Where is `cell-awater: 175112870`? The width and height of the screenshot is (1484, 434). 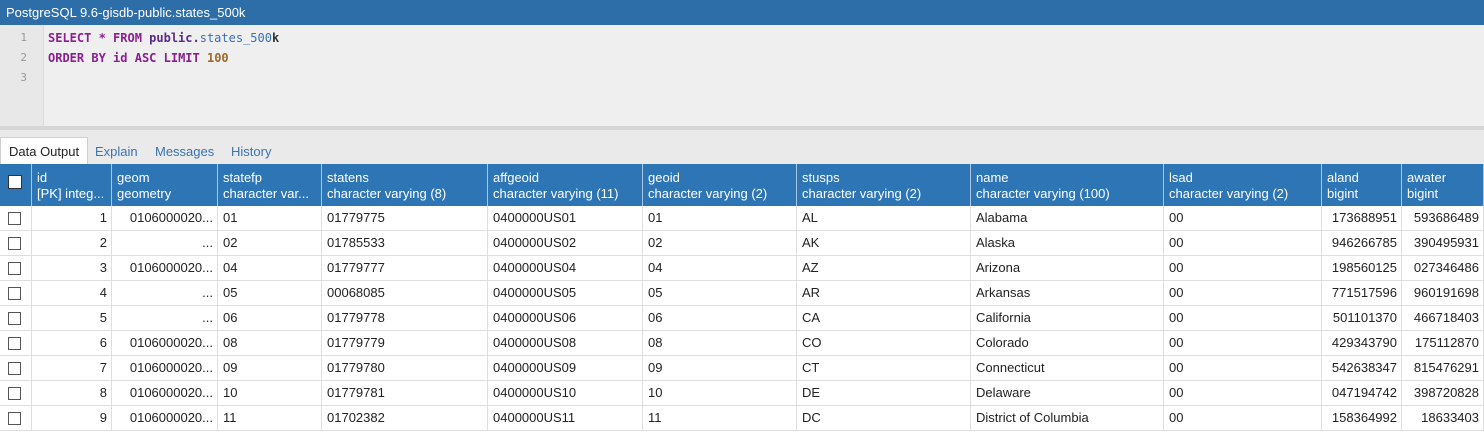
cell-awater: 175112870 is located at coordinates (1443, 343).